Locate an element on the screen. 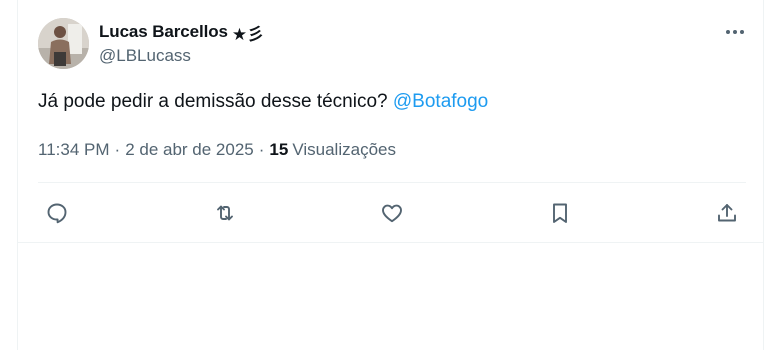  author-name-emoji: ★彡 is located at coordinates (248, 34).